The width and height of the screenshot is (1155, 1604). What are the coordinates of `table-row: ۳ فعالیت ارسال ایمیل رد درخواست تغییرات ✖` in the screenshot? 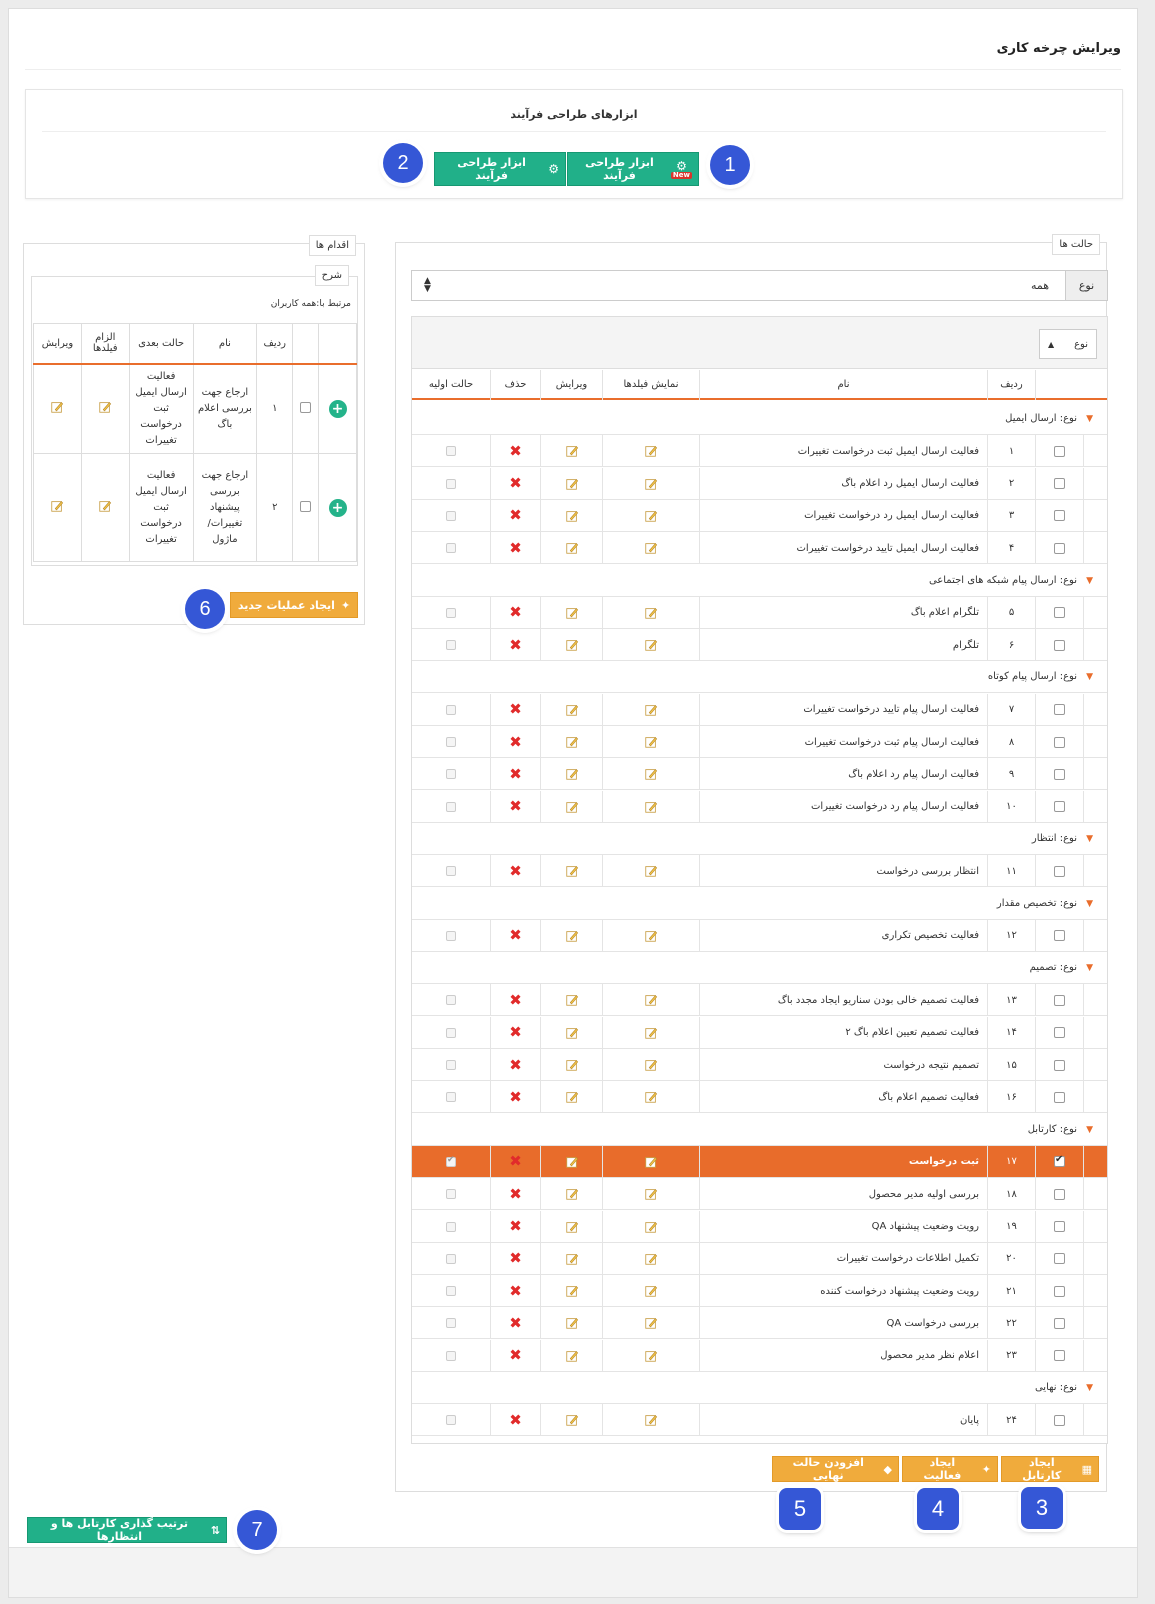 It's located at (759, 515).